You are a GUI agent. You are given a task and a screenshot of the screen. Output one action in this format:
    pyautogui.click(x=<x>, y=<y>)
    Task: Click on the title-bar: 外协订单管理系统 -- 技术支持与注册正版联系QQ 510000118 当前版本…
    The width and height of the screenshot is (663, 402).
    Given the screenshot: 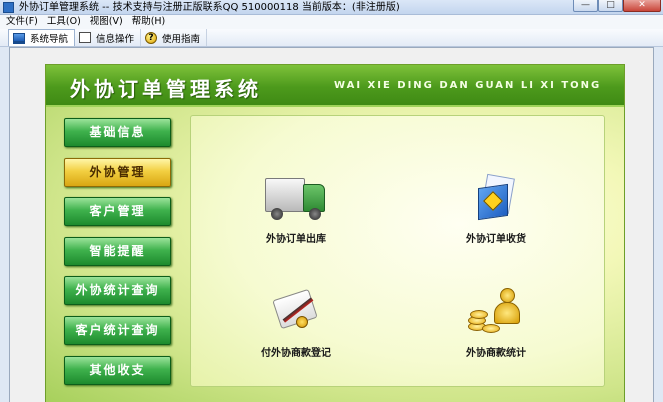 What is the action you would take?
    pyautogui.click(x=331, y=7)
    